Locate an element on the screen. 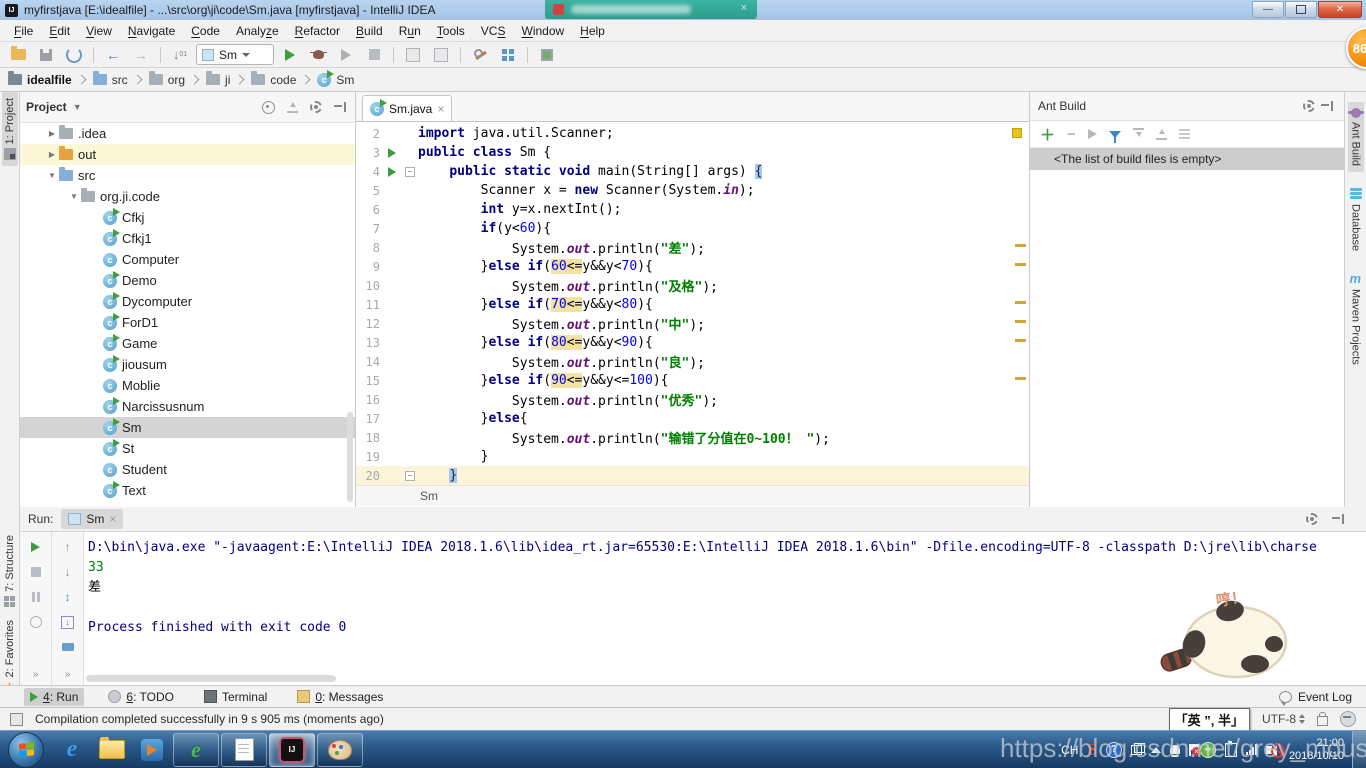 The height and width of the screenshot is (768, 1366). export-icon is located at coordinates (547, 55).